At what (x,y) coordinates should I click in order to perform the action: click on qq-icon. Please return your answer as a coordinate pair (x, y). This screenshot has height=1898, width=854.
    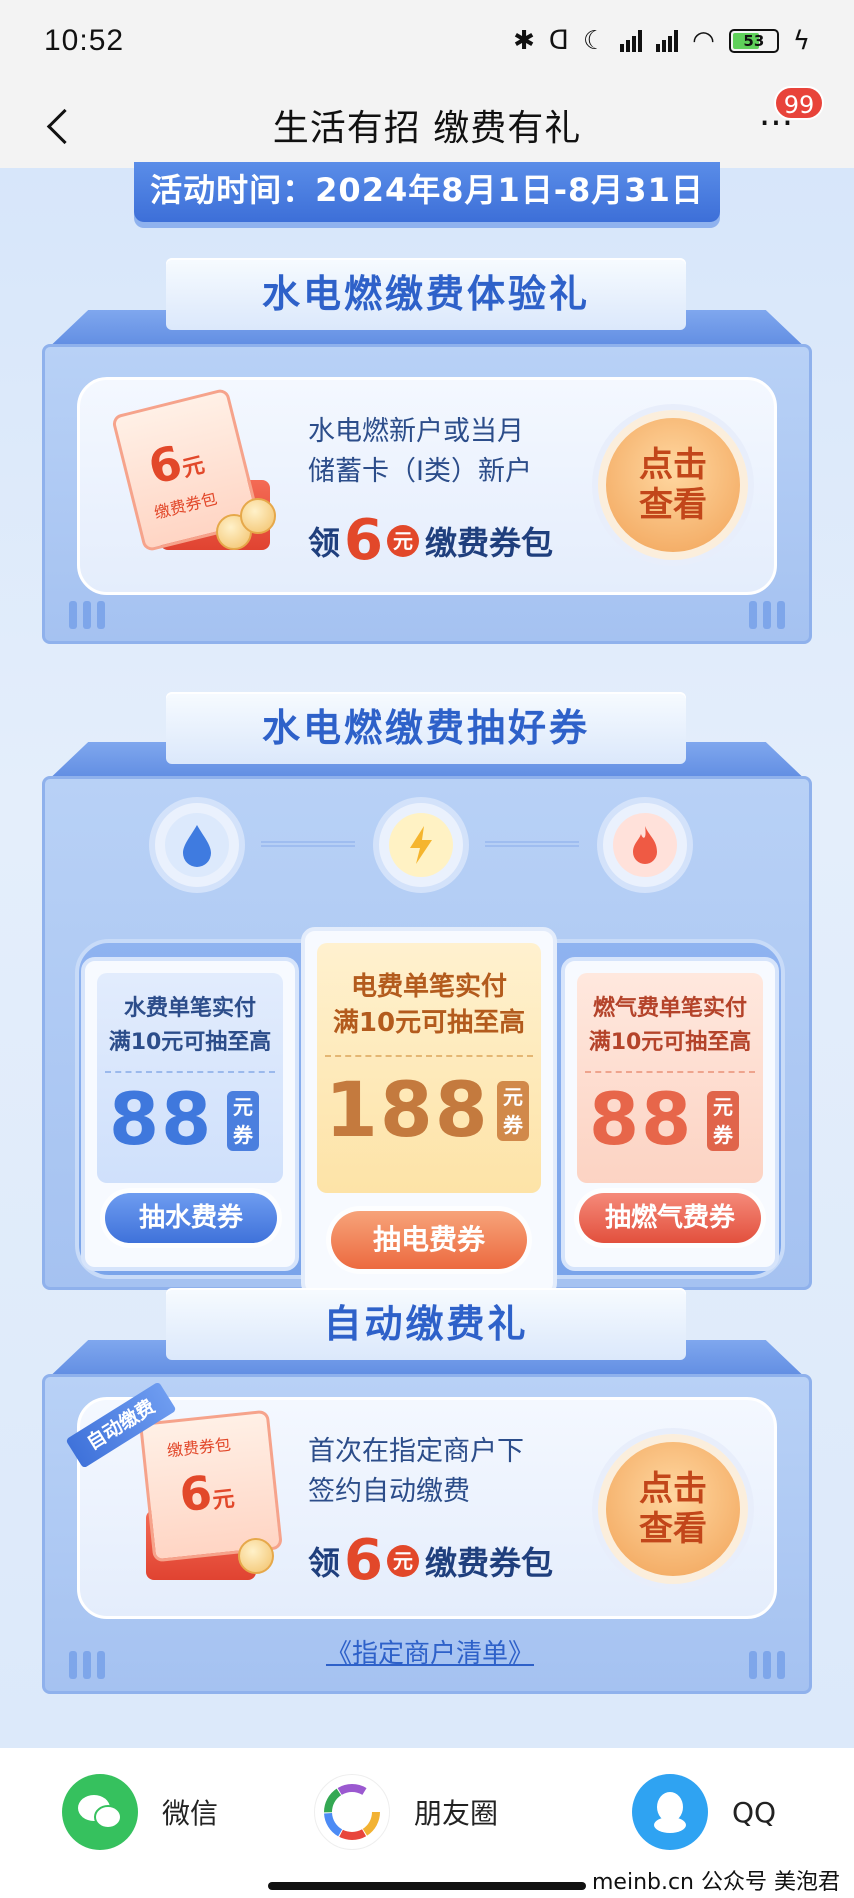
    Looking at the image, I should click on (670, 1812).